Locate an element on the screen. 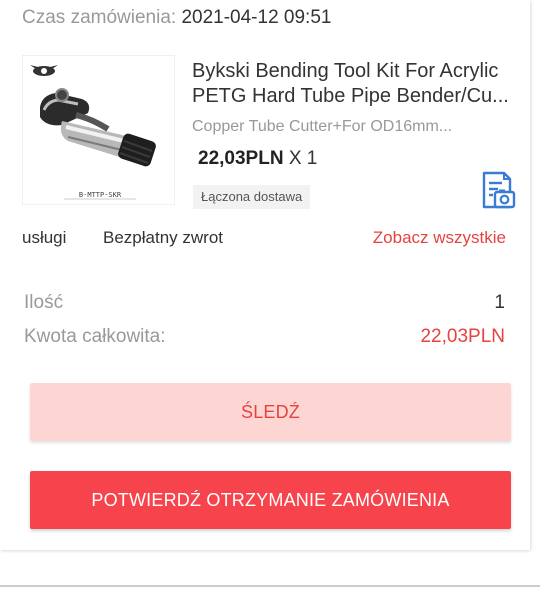 This screenshot has height=589, width=540. tool-body is located at coordinates (98, 127).